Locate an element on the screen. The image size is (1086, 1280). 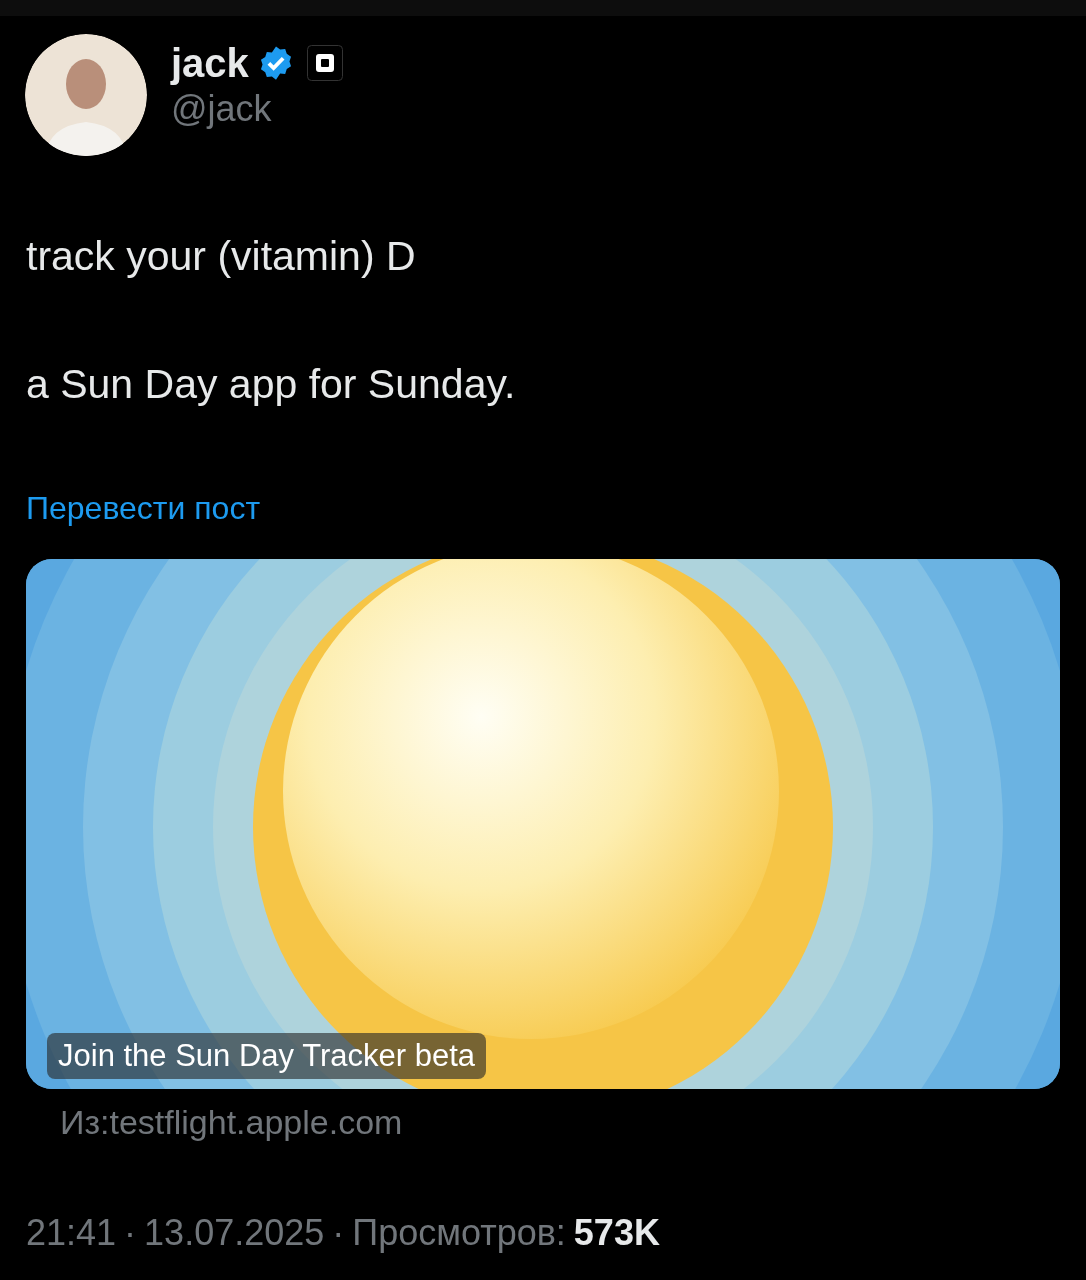
translate-link: Перевести пост is located at coordinates (143, 508).